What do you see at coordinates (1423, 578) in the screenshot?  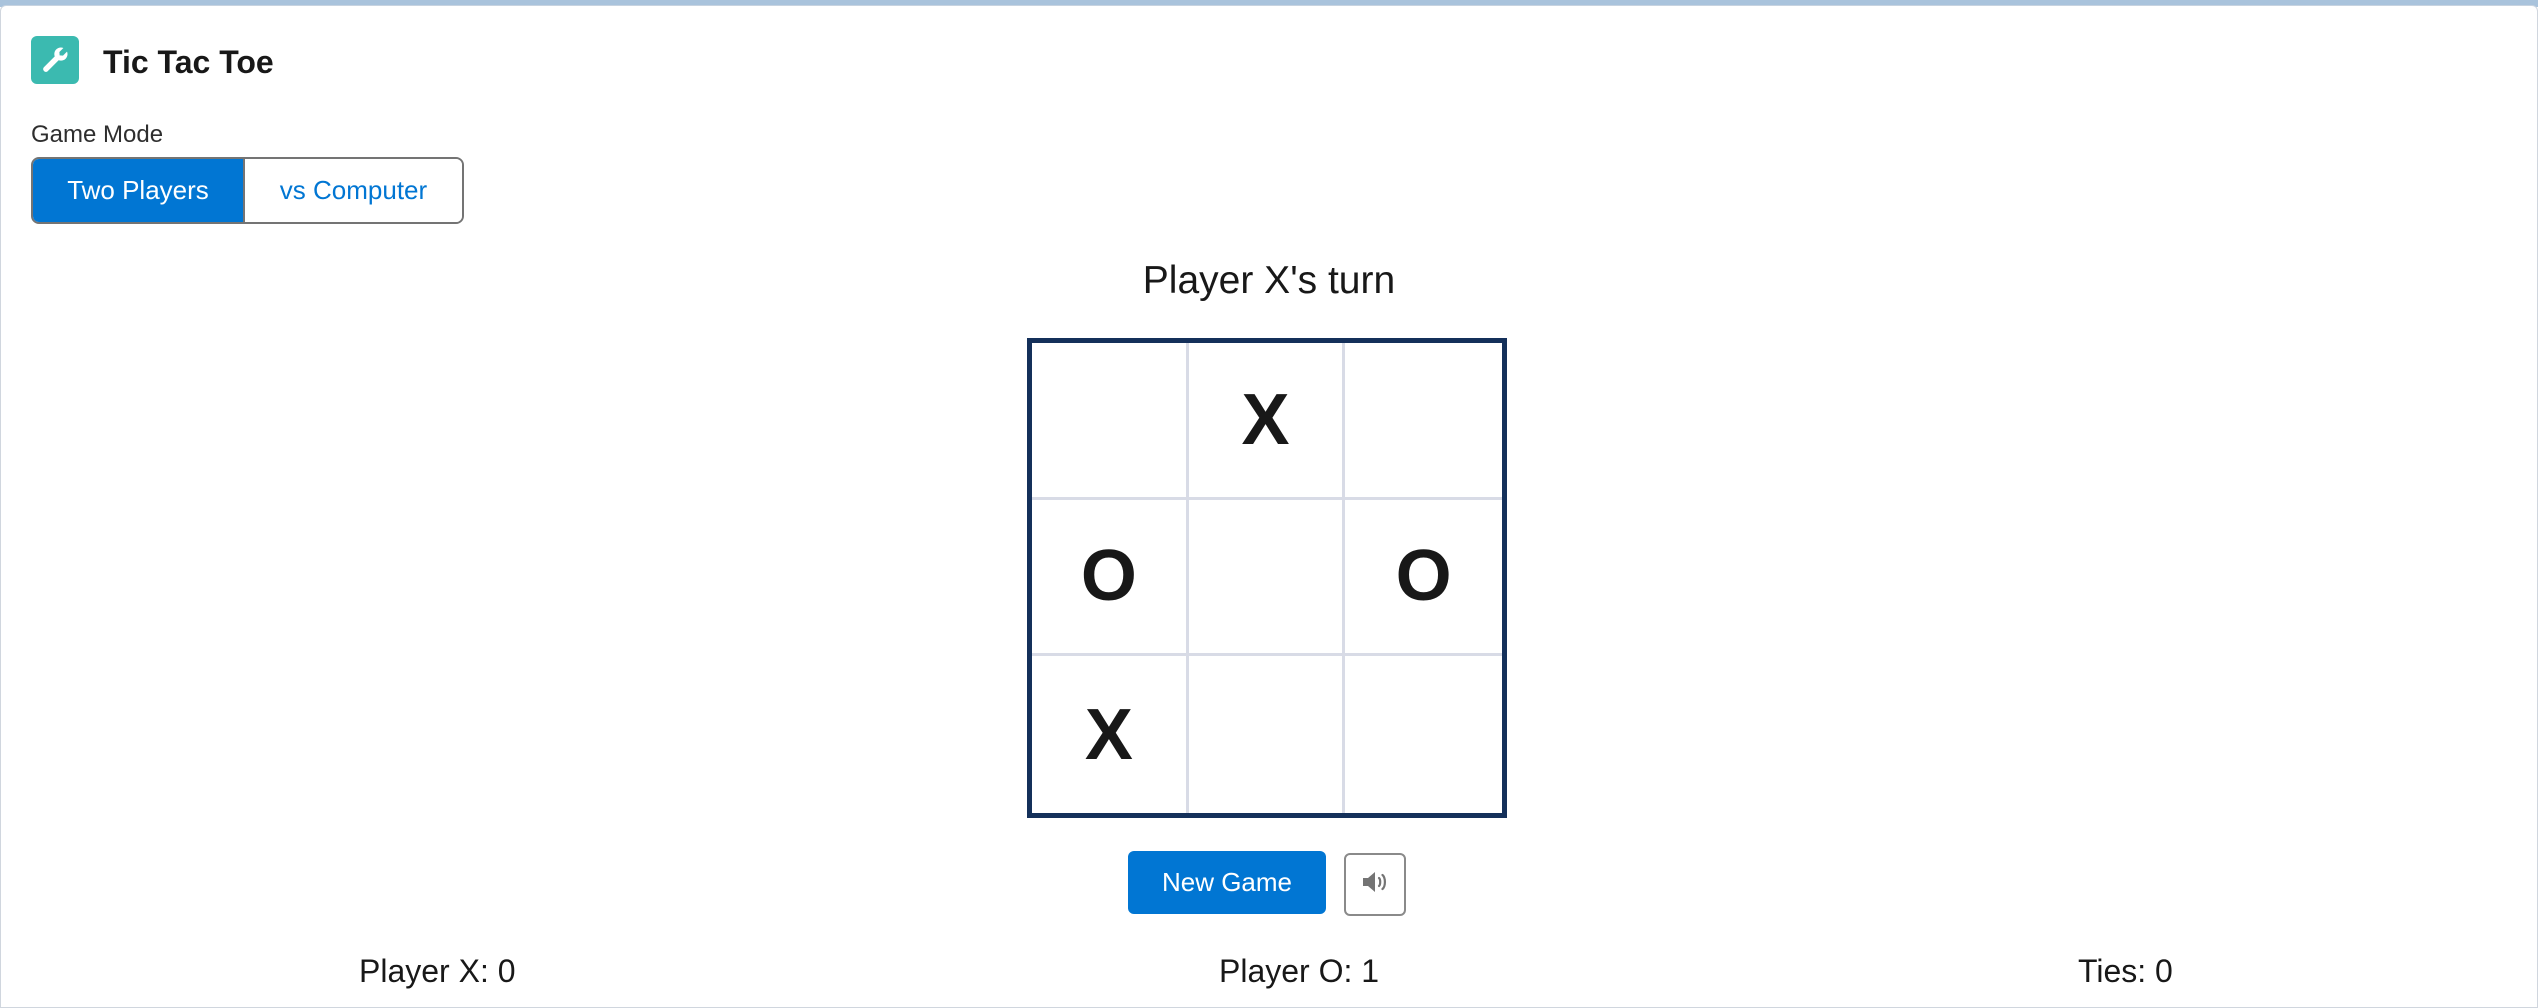 I see `board-cell-6: O` at bounding box center [1423, 578].